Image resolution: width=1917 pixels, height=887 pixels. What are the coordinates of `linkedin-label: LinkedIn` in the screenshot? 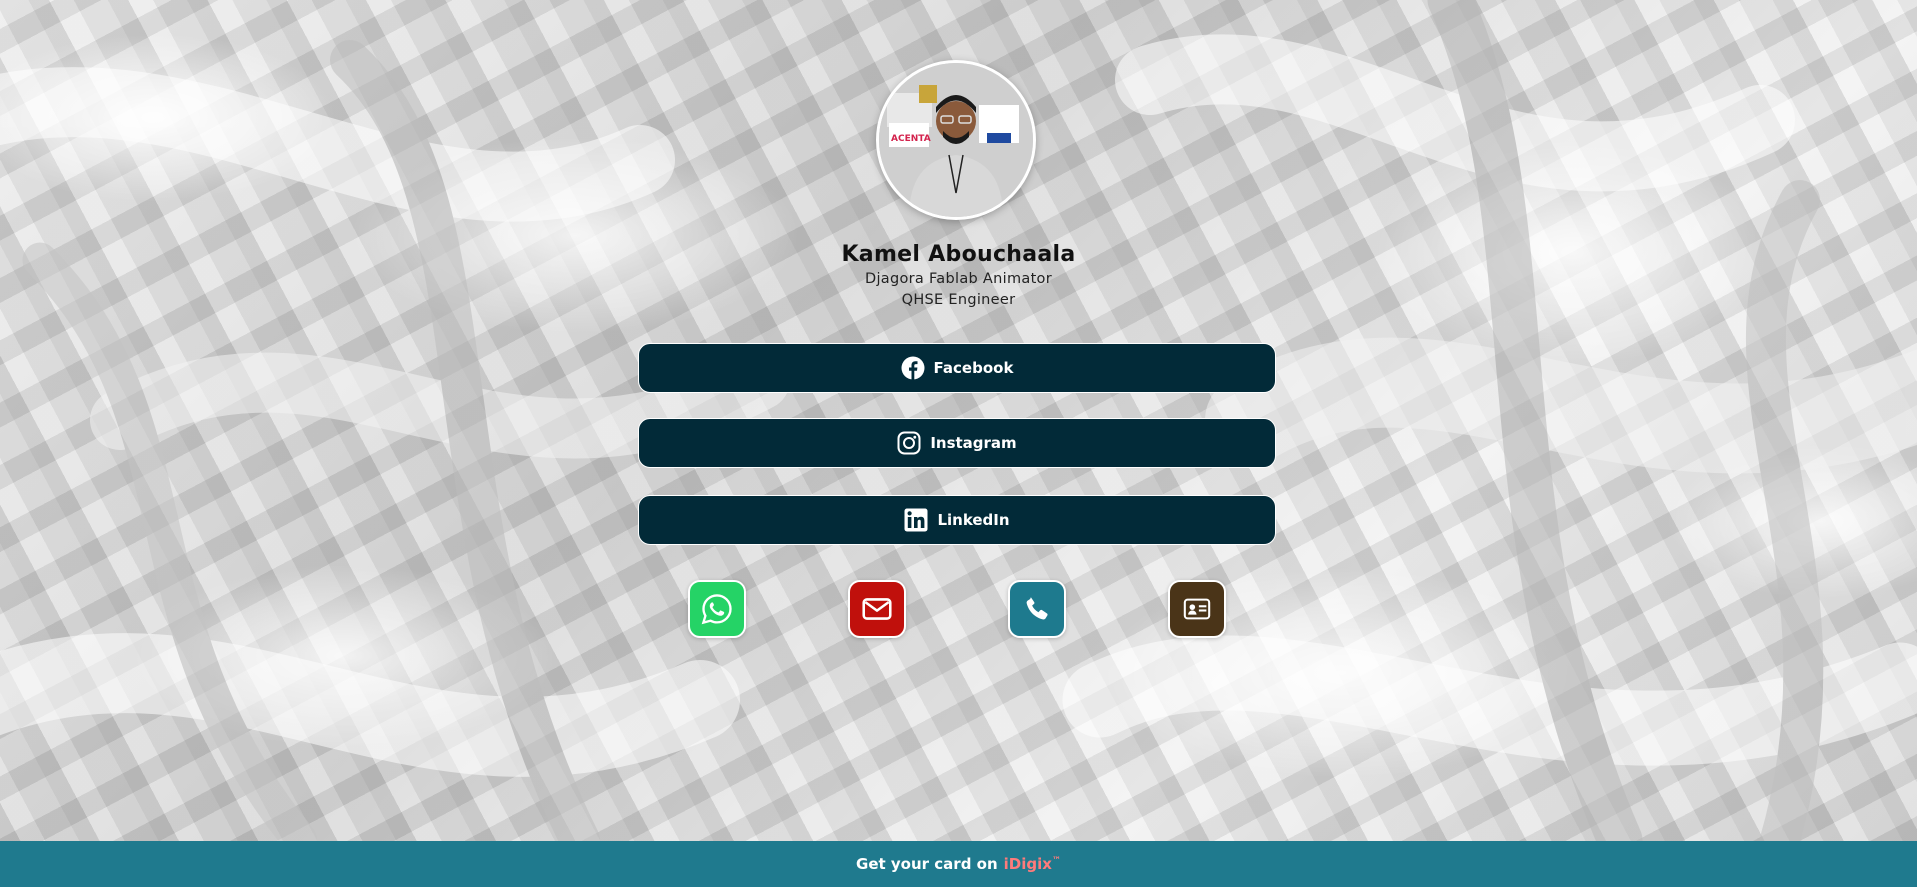 It's located at (973, 520).